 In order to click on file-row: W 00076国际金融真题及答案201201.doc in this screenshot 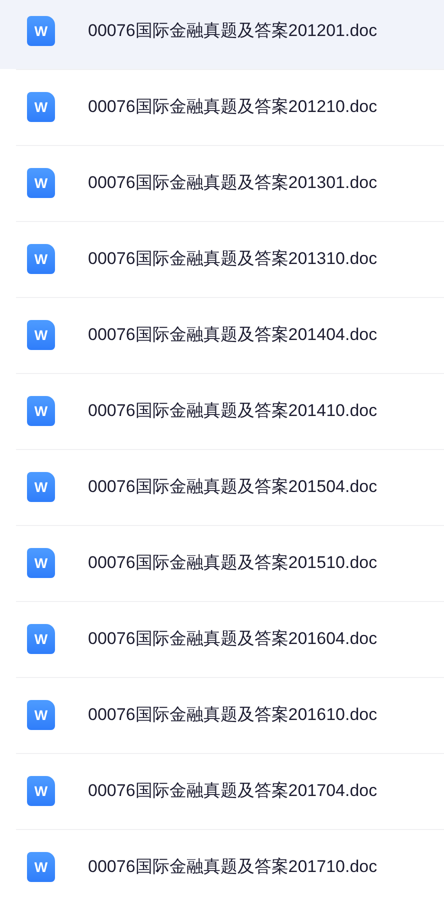, I will do `click(222, 34)`.